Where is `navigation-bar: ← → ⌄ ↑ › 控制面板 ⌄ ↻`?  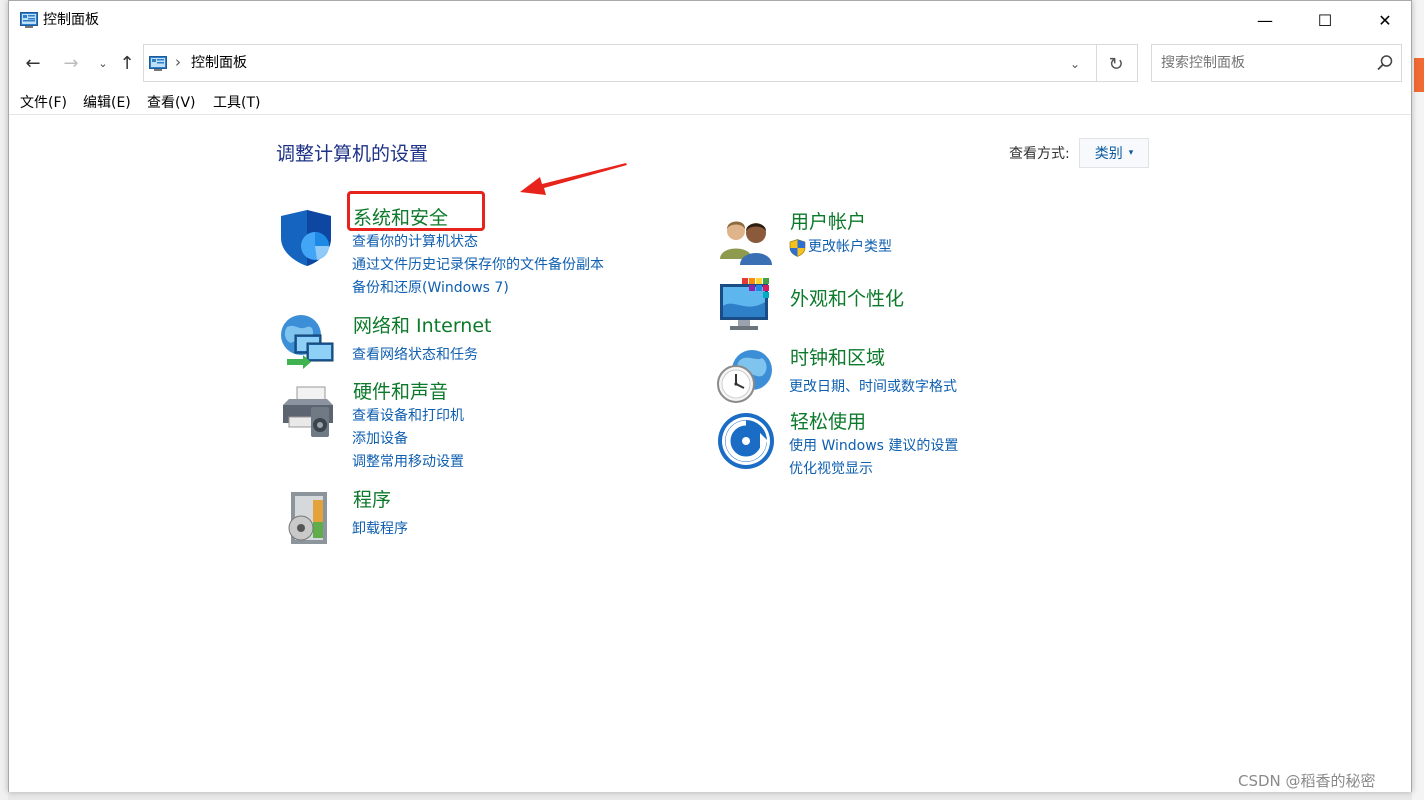 navigation-bar: ← → ⌄ ↑ › 控制面板 ⌄ ↻ is located at coordinates (710, 63).